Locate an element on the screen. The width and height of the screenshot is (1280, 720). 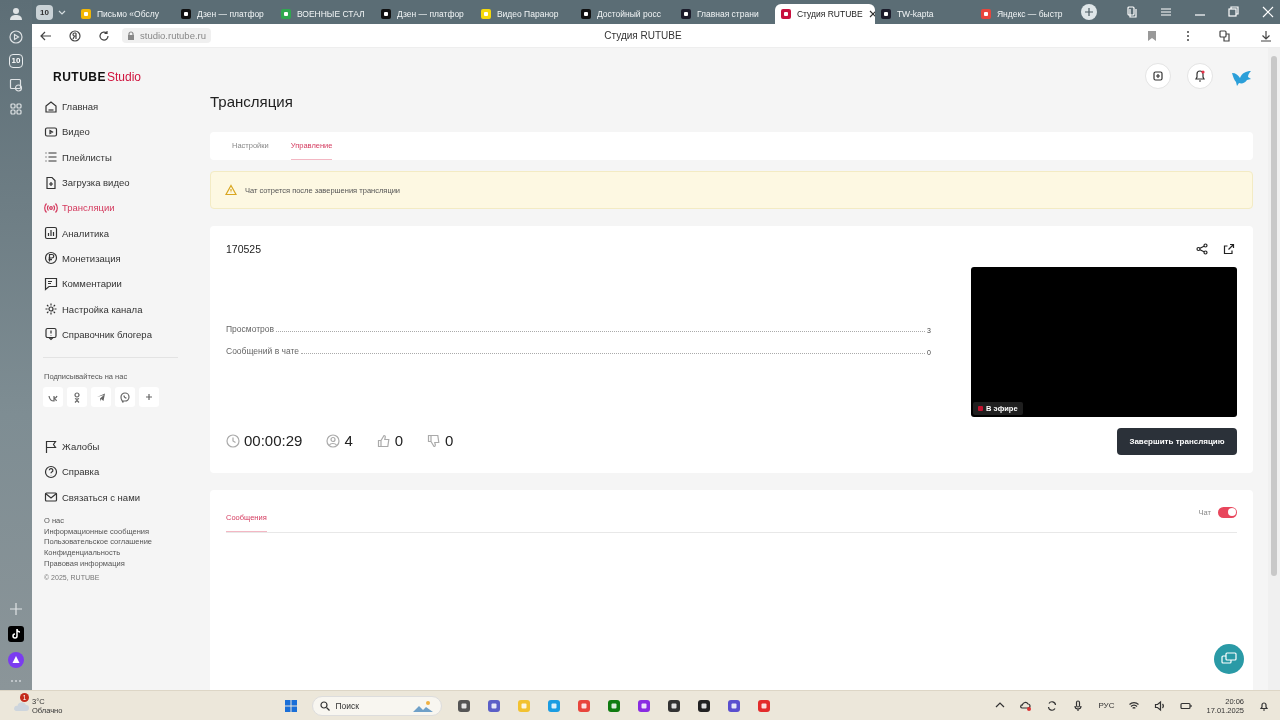
metric-value: 4 is located at coordinates (348, 440).